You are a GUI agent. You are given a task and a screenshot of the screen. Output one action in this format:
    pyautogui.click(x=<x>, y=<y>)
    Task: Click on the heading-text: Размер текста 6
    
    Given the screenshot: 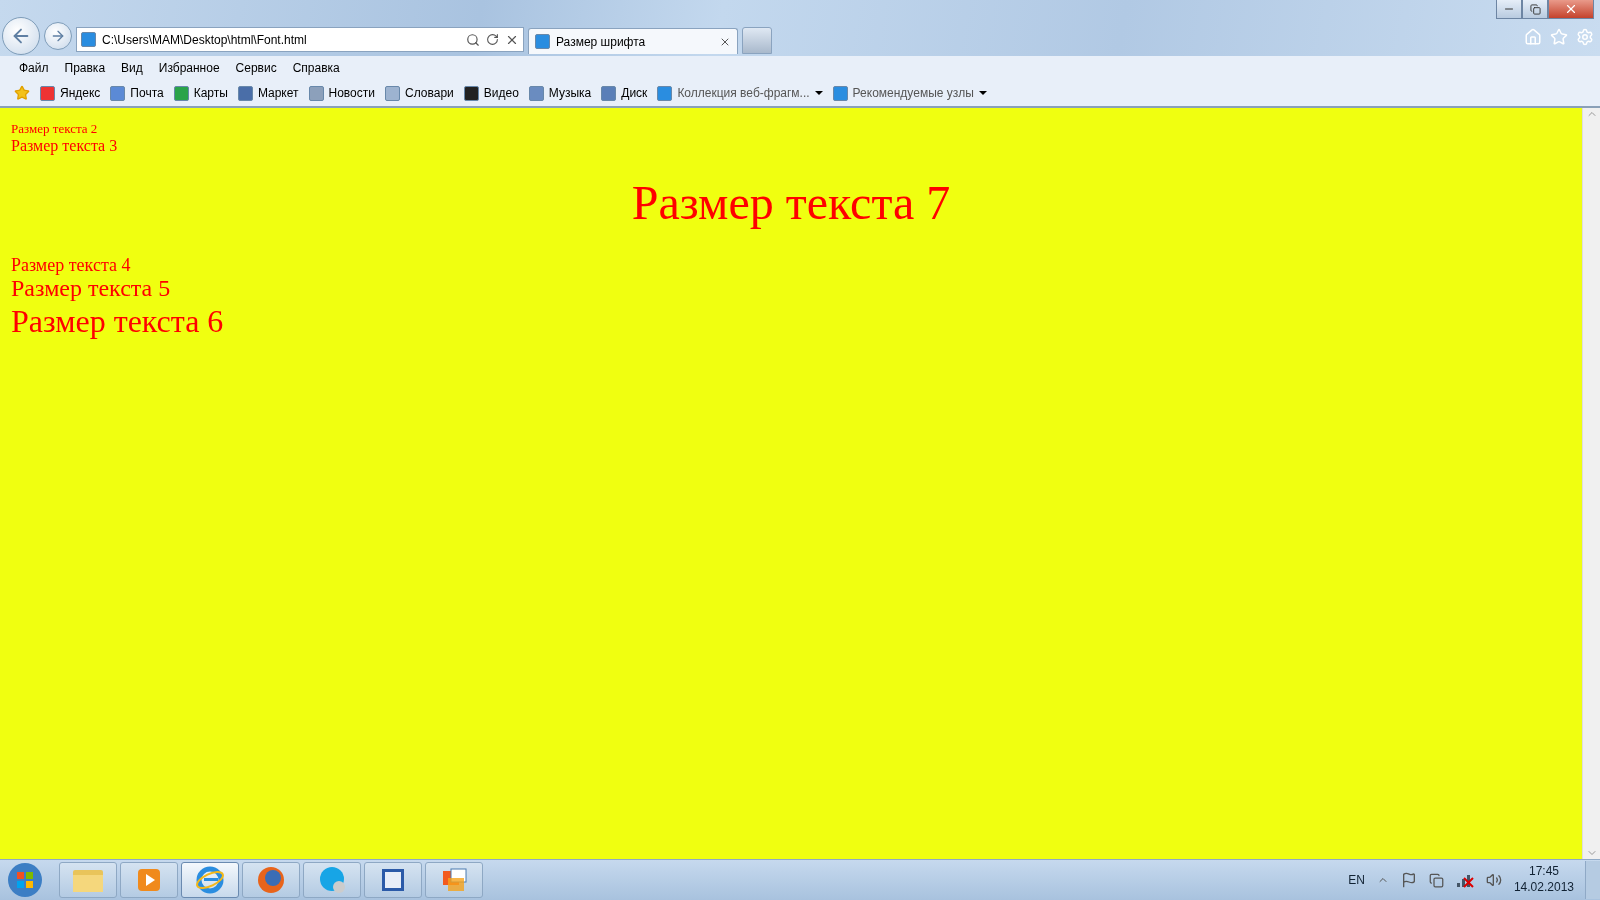 What is the action you would take?
    pyautogui.click(x=117, y=320)
    